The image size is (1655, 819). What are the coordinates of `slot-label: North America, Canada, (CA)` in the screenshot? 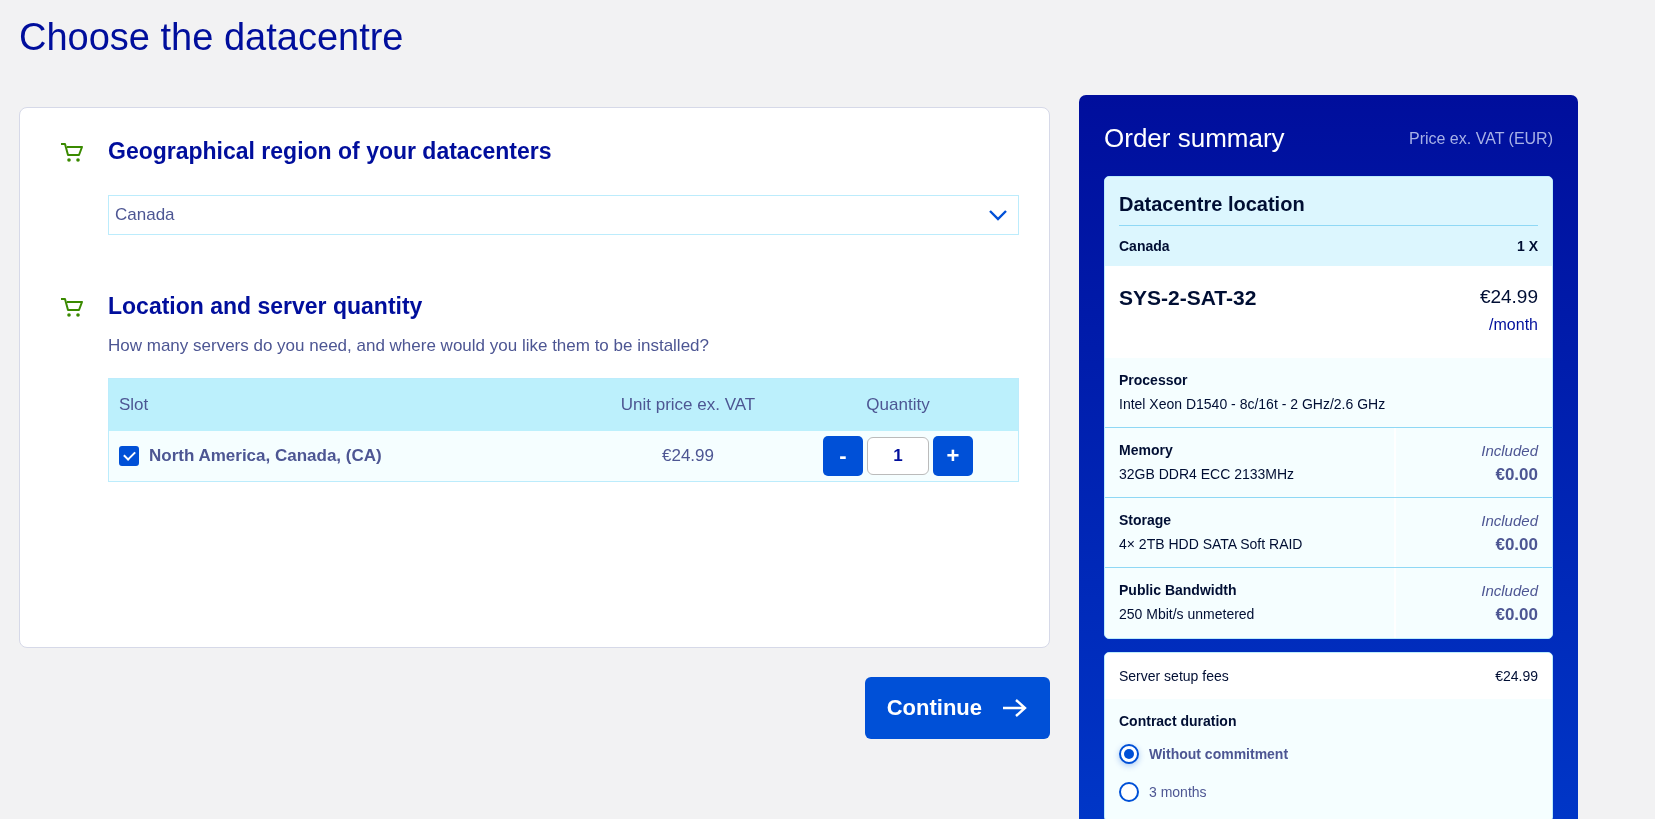 It's located at (265, 456).